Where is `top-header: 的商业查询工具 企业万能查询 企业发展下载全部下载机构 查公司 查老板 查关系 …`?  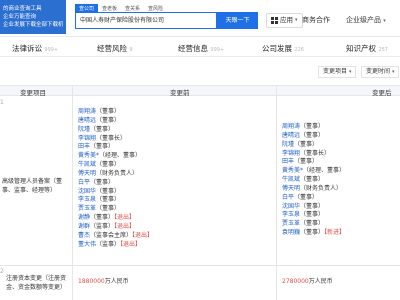
top-header: 的商业查询工具 企业万能查询 企业发展下载全部下载机构 查公司 查老板 查关系 … is located at coordinates (200, 18).